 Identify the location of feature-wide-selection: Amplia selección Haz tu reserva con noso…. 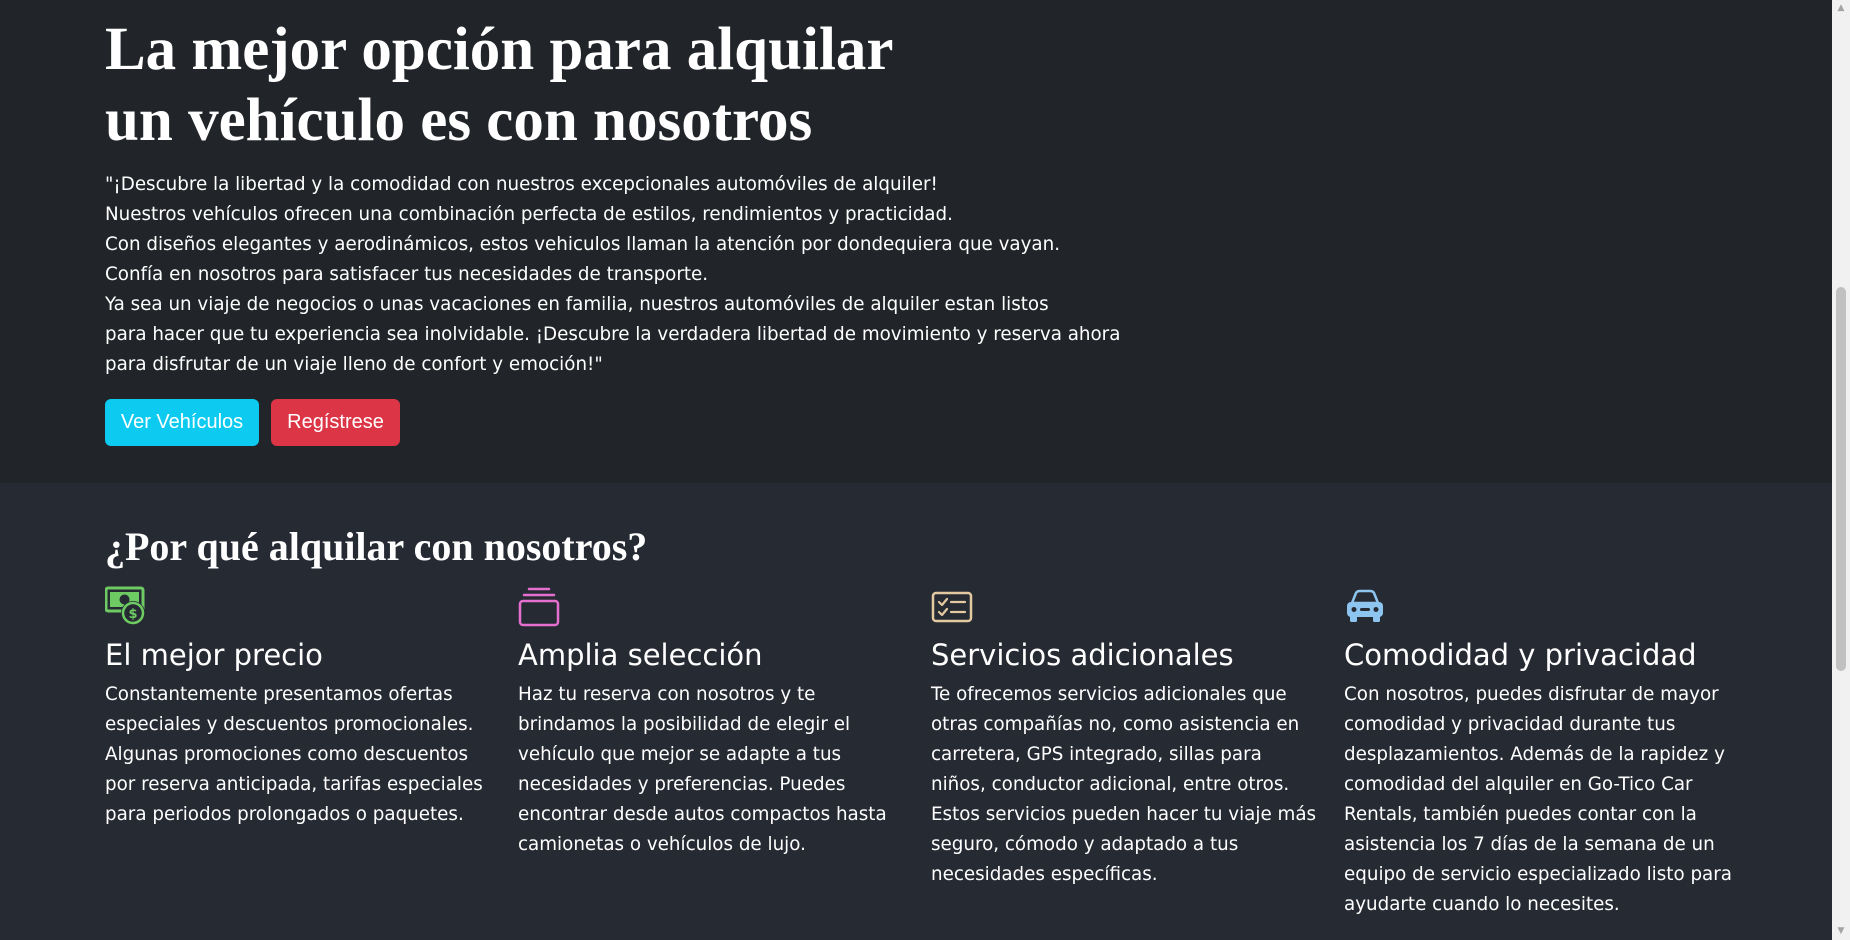
(708, 720).